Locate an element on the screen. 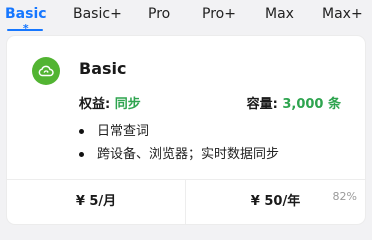 This screenshot has height=240, width=372. rights-value: 同步 is located at coordinates (127, 104).